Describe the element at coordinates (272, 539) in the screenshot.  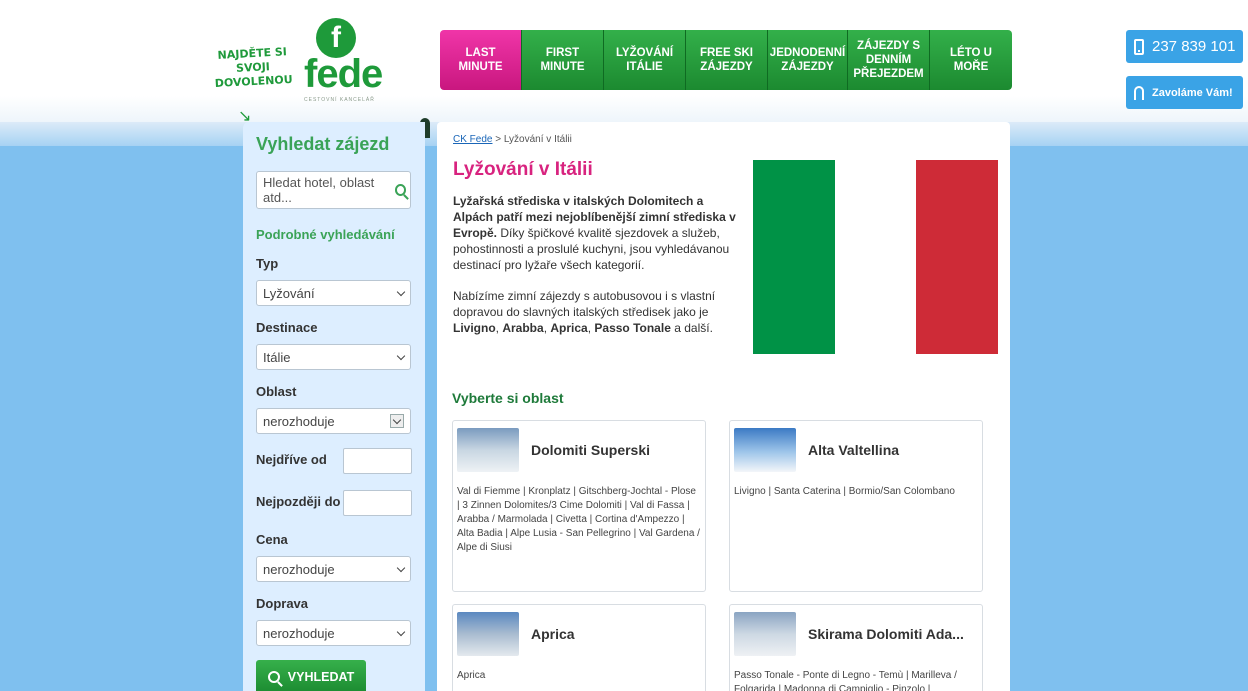
I see `price-label: Cena` at that location.